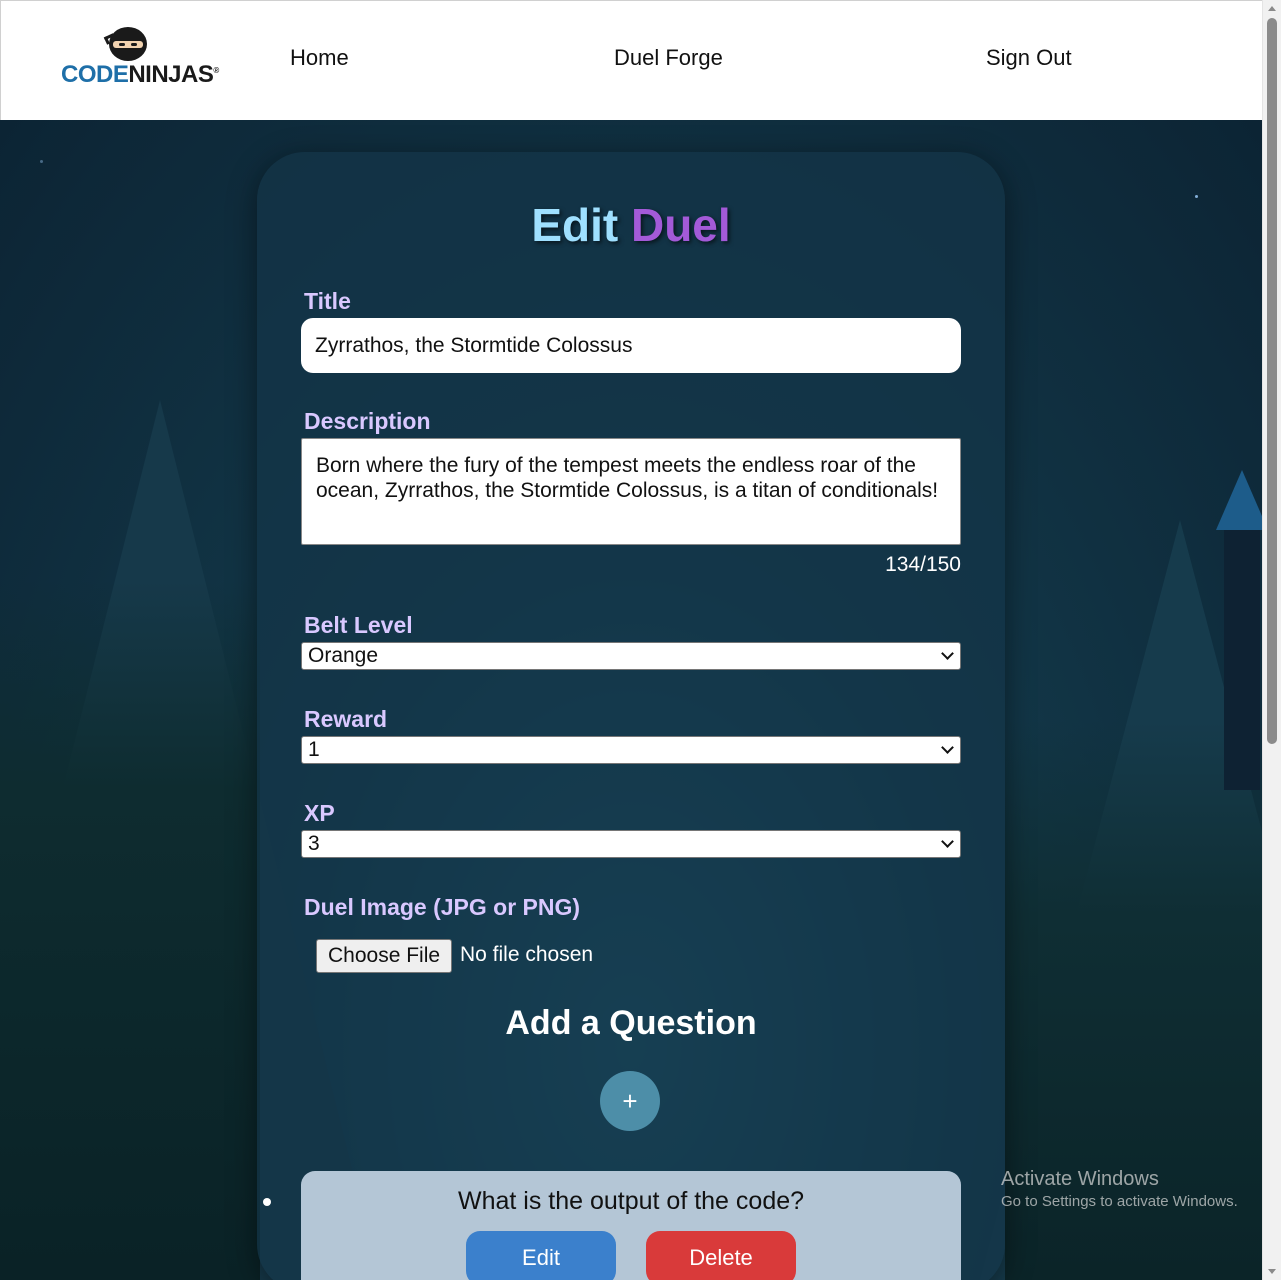 Image resolution: width=1281 pixels, height=1280 pixels. Describe the element at coordinates (541, 1255) in the screenshot. I see `edit-question-button: Edit` at that location.